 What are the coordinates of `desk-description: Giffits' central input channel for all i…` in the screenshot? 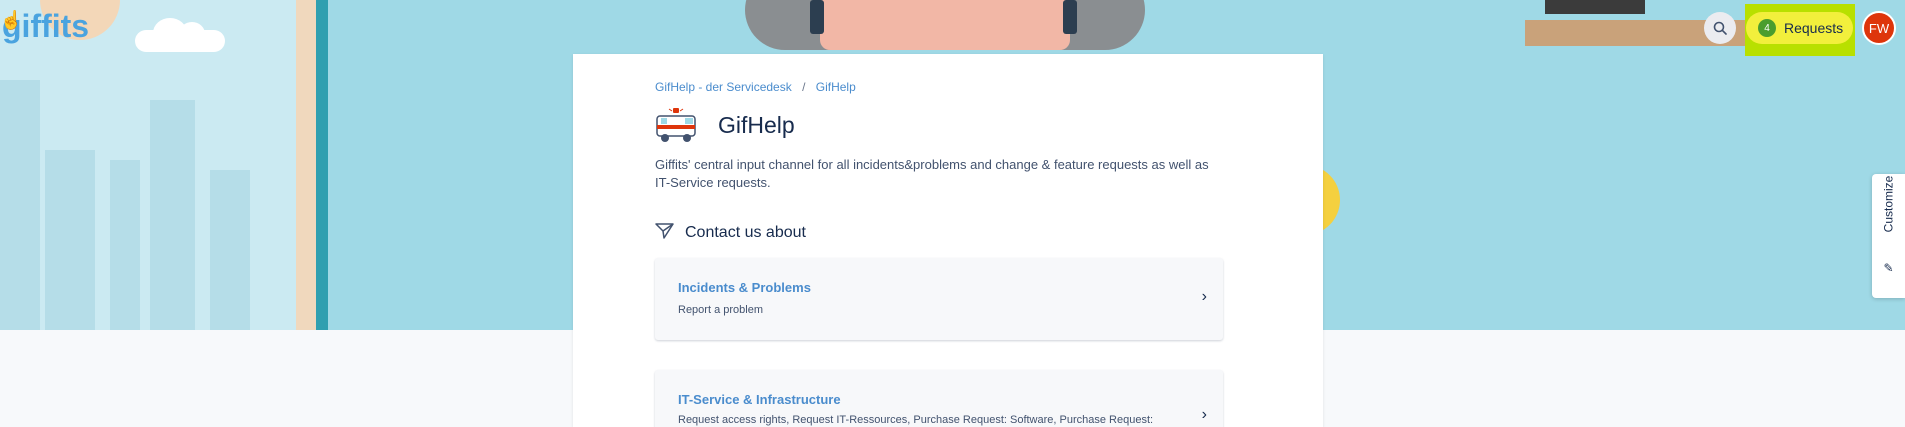 It's located at (932, 173).